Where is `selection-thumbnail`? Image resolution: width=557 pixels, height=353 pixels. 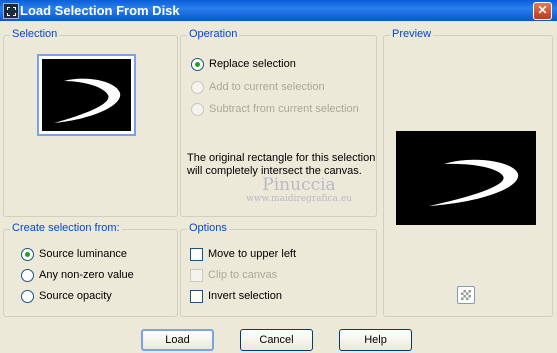 selection-thumbnail is located at coordinates (86, 95).